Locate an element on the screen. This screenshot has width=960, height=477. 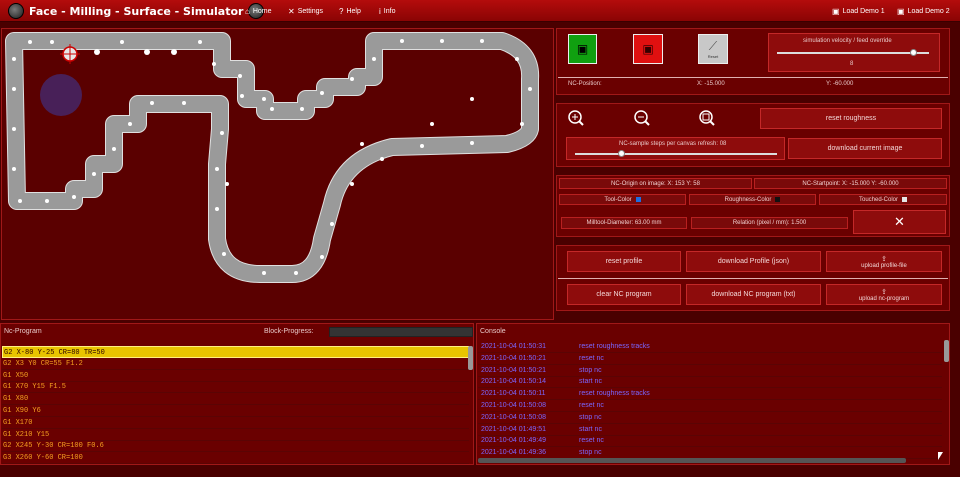
stop-nc-button: ▣ is located at coordinates (648, 49).